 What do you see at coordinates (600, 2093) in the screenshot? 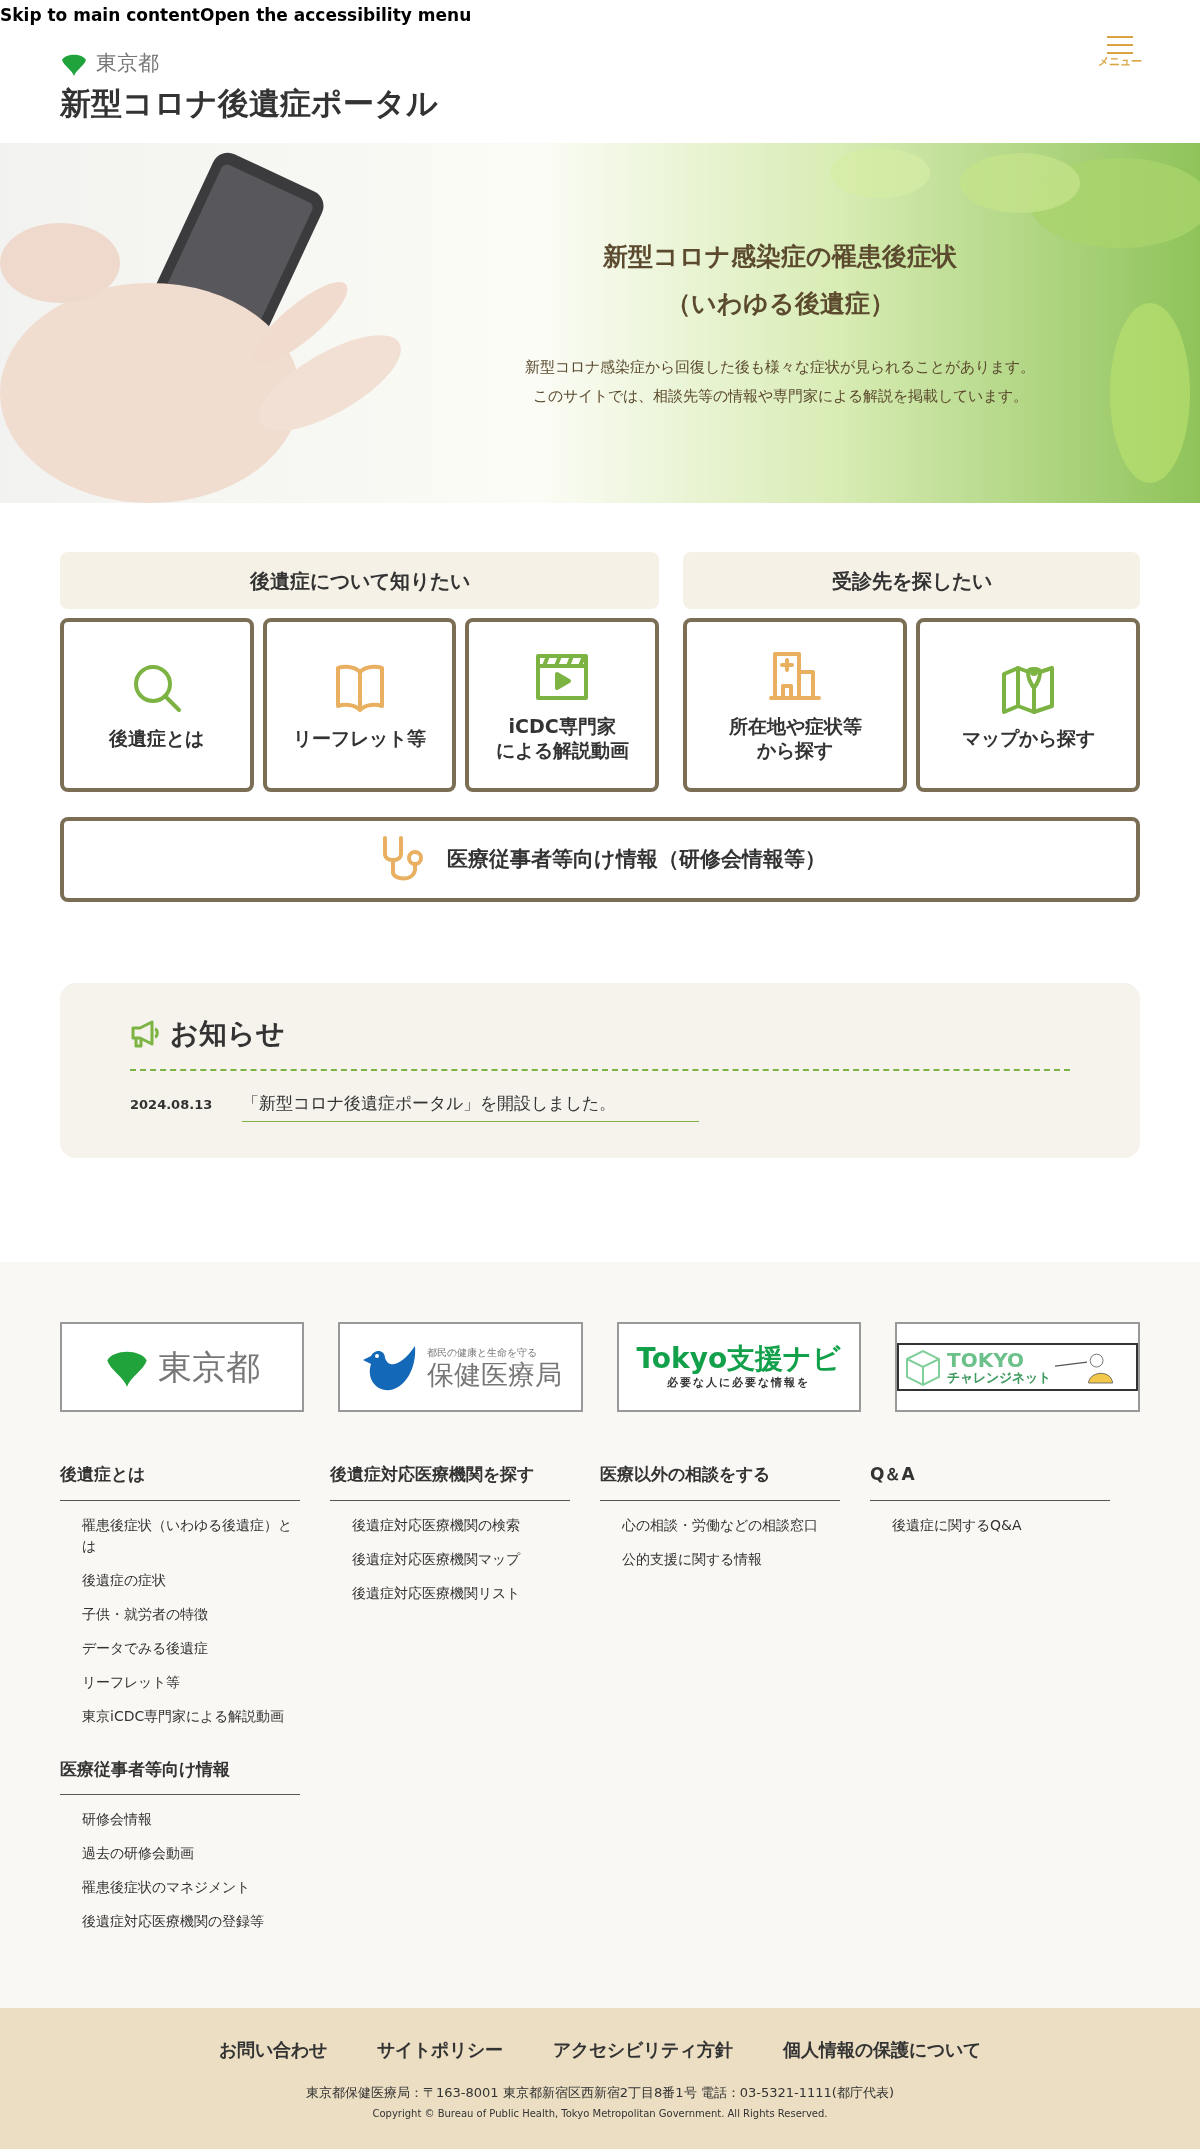
I see `address-text: 東京都保健医療局：〒163-8001 東京都新宿区西新宿2丁目8番1号 電話：03-5321-1111(都庁代表)` at bounding box center [600, 2093].